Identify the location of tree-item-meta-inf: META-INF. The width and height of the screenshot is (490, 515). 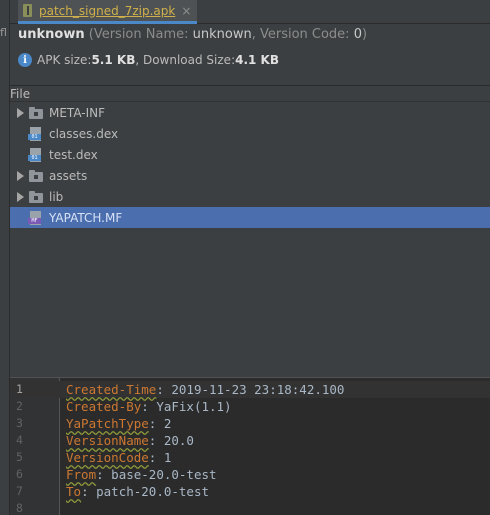
(250, 112).